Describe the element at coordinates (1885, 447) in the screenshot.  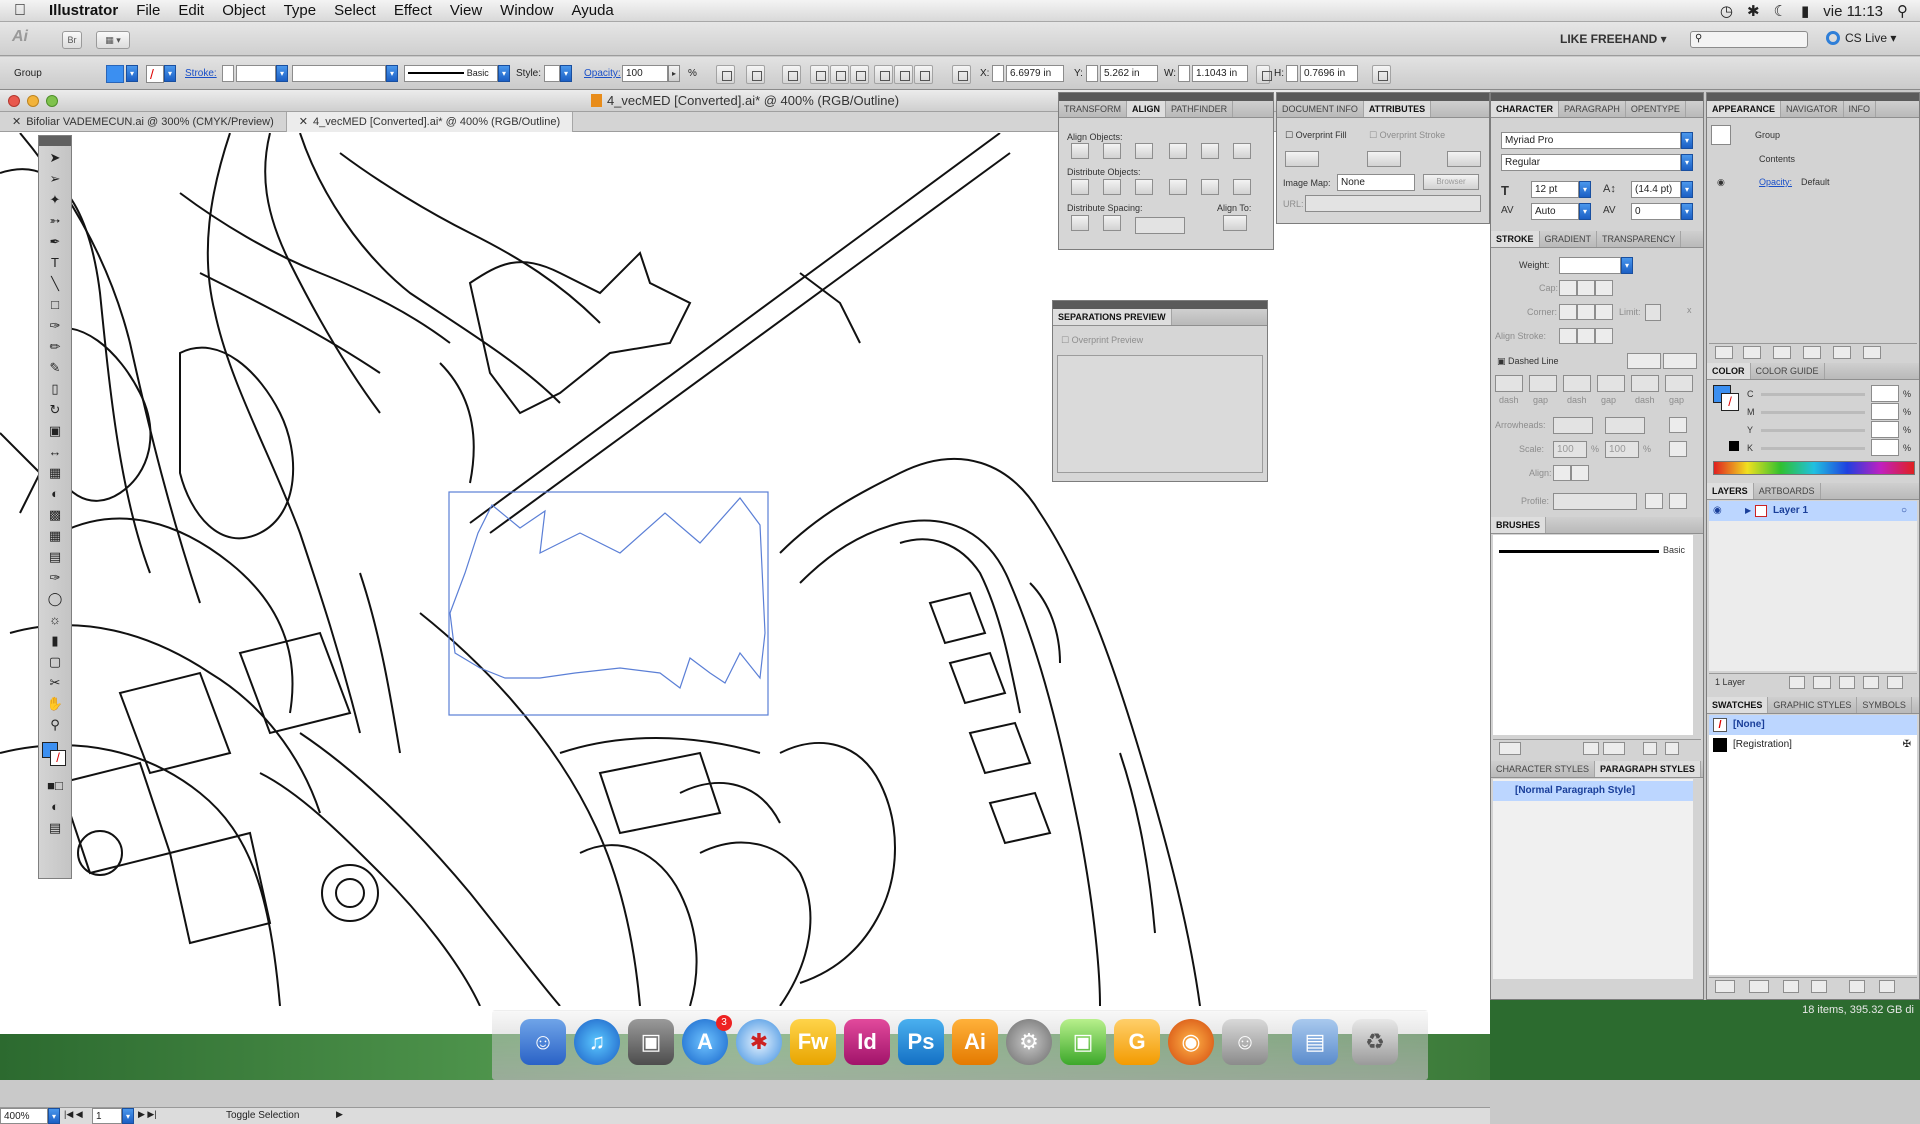
I see `black-input` at that location.